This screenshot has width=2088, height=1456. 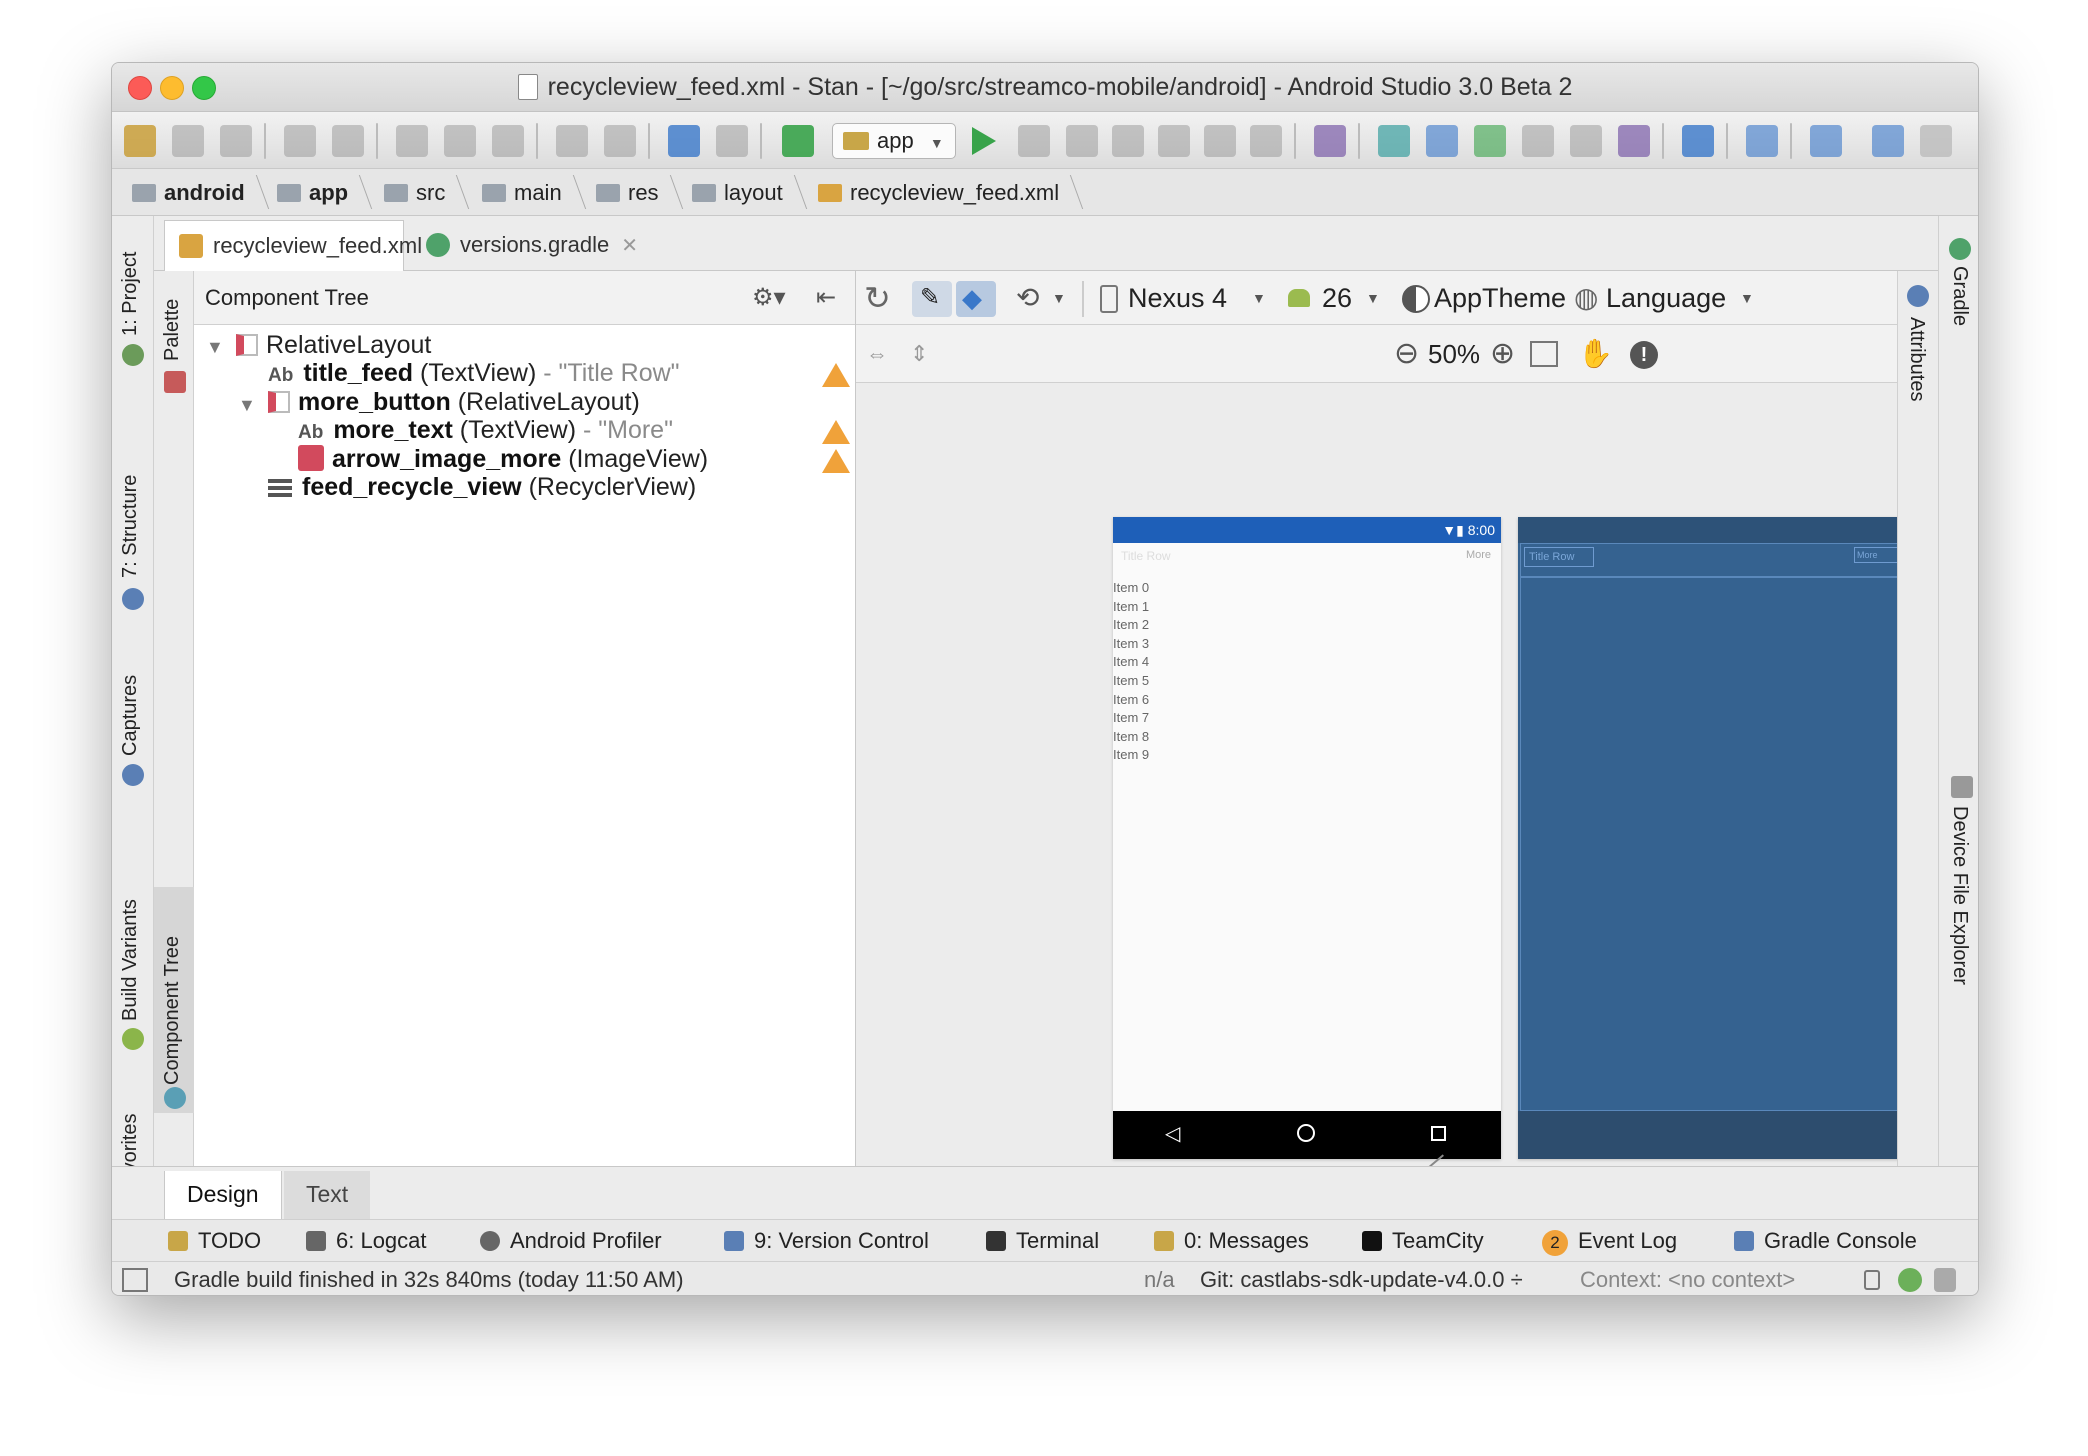 I want to click on redo-icon, so click(x=348, y=141).